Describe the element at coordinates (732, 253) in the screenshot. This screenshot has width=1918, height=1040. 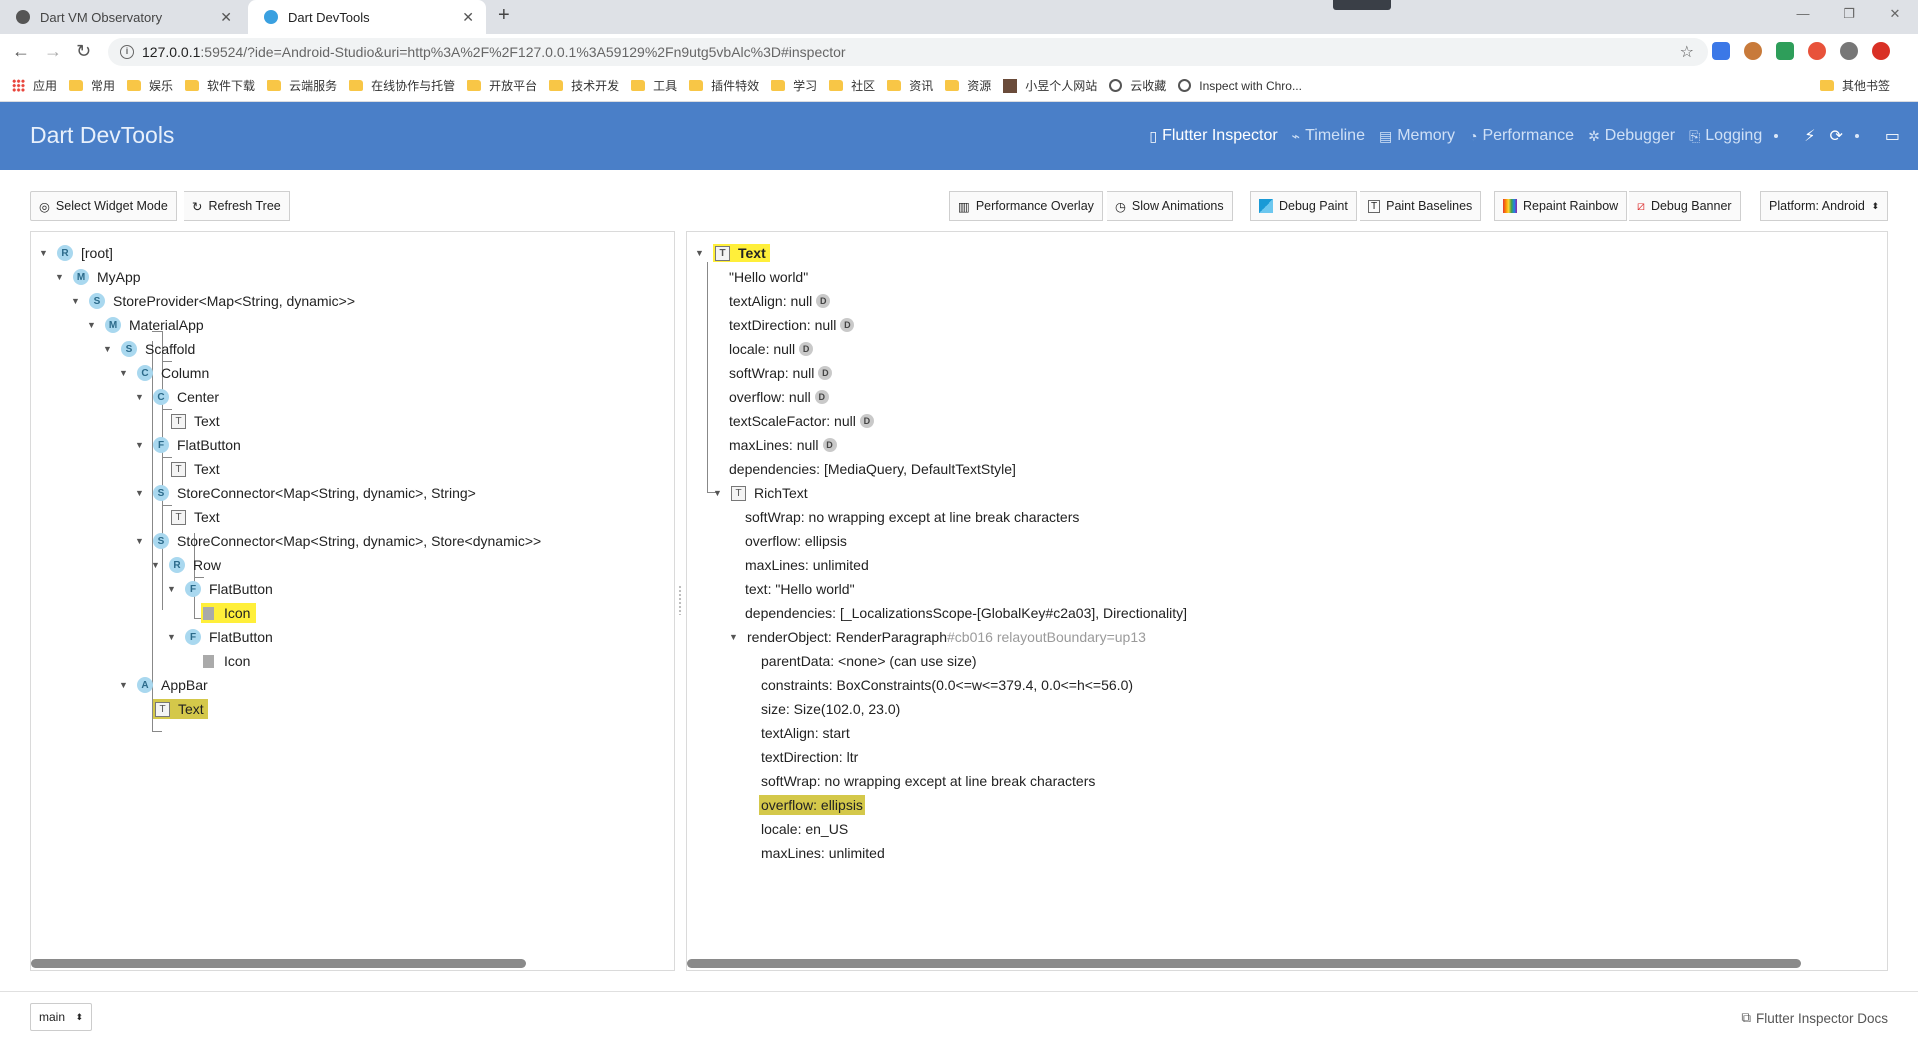
I see `details-root: ▼ T Text` at that location.